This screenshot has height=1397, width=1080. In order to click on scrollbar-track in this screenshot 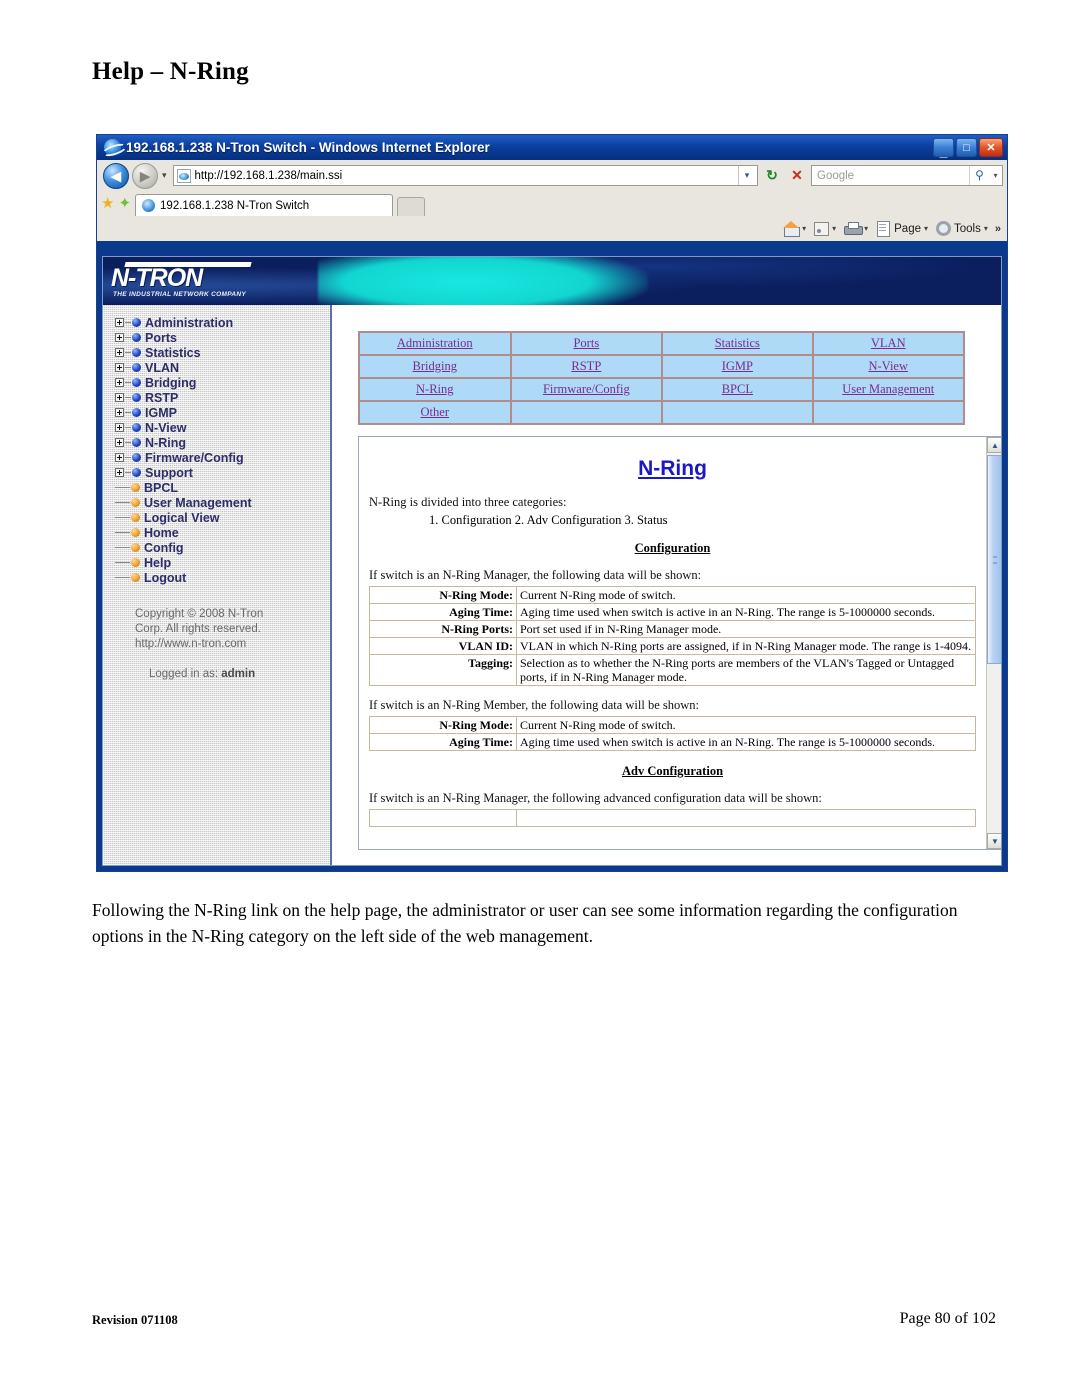, I will do `click(994, 643)`.